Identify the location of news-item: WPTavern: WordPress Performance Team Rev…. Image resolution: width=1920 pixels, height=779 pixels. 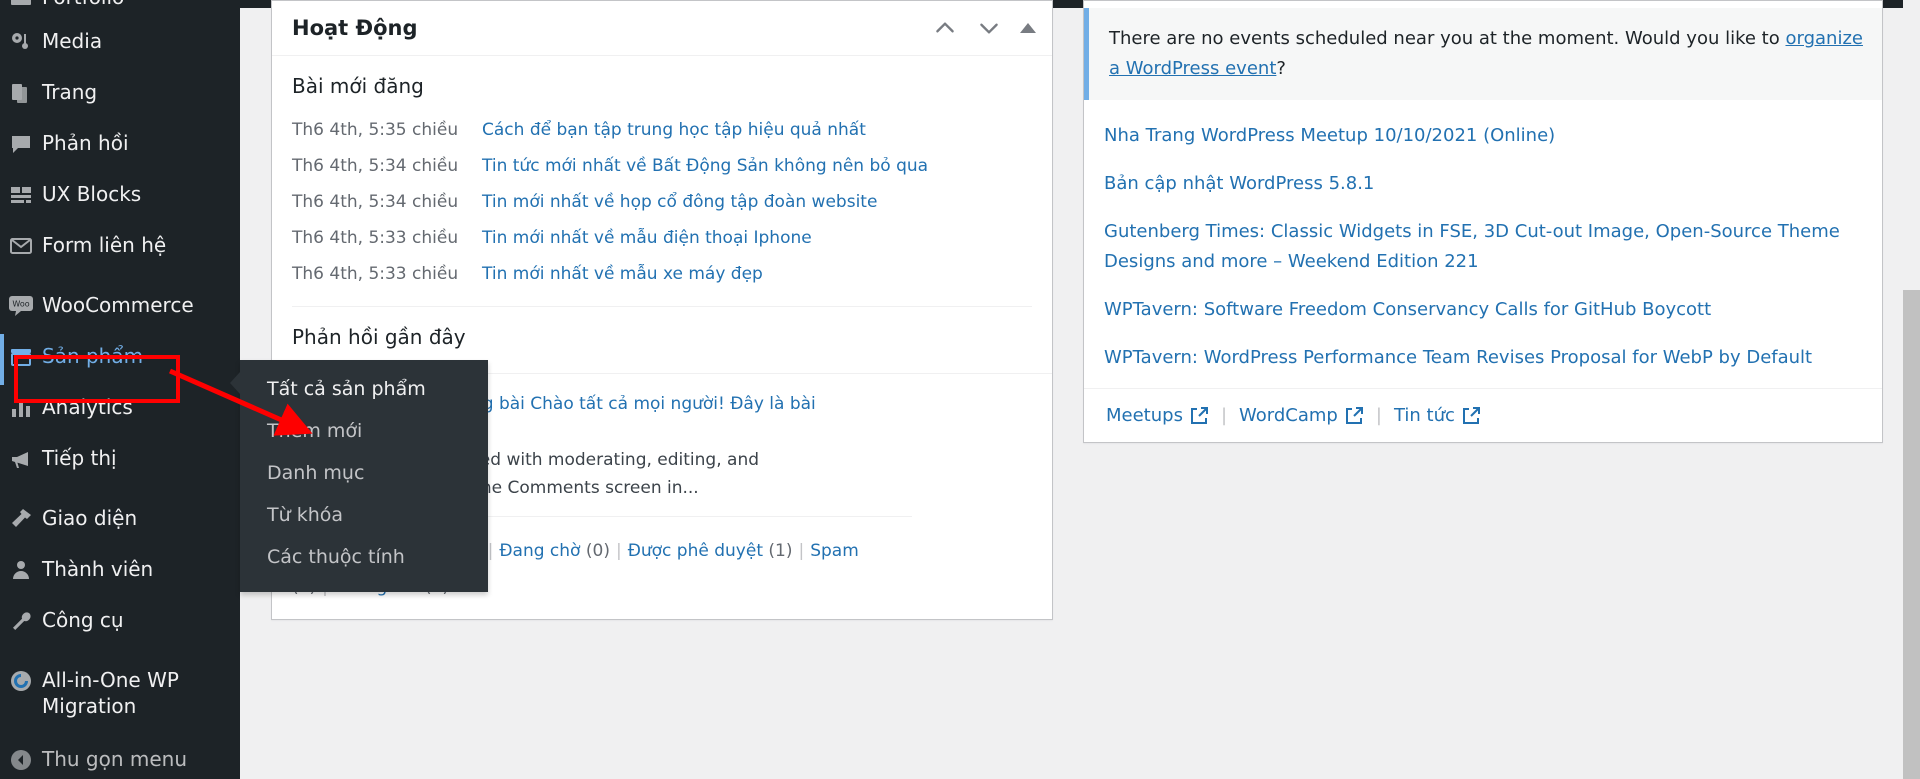
(1483, 358).